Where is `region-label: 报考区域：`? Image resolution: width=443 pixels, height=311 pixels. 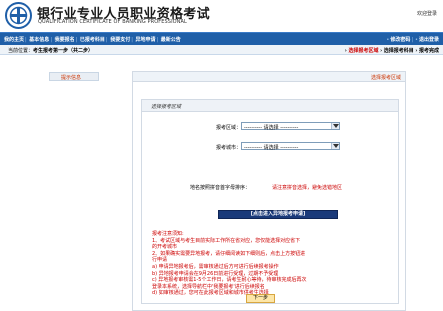 region-label: 报考区域： is located at coordinates (229, 128).